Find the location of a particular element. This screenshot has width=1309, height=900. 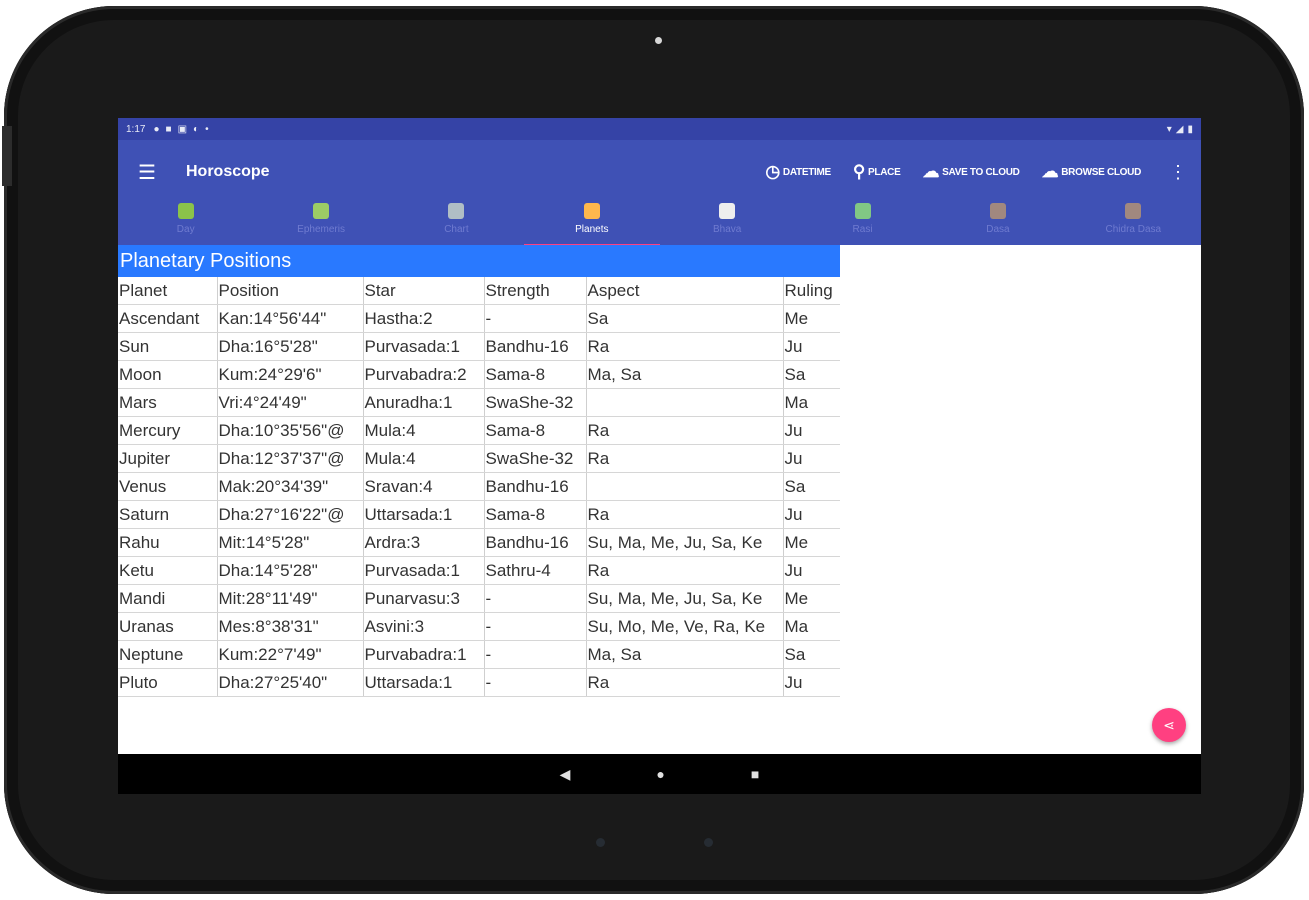

signal-icon: ◢ is located at coordinates (1179, 129).